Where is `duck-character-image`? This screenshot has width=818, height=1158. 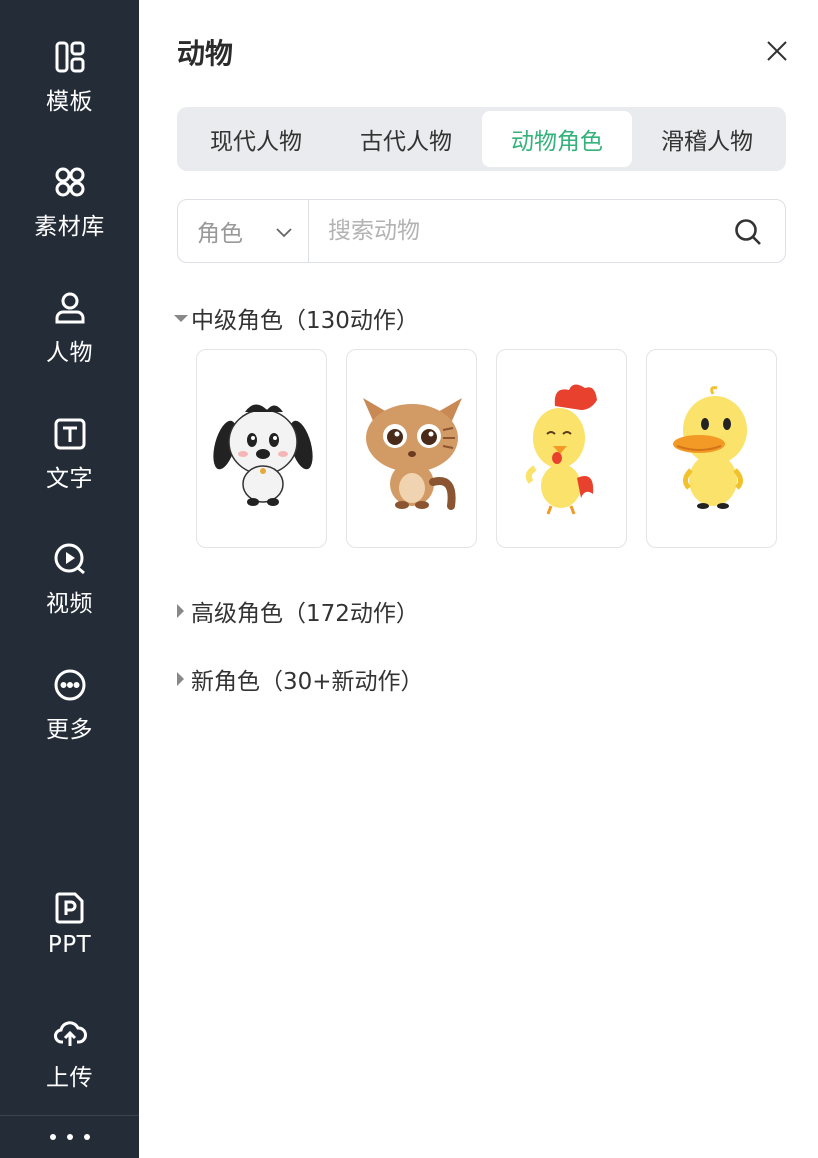
duck-character-image is located at coordinates (710, 447).